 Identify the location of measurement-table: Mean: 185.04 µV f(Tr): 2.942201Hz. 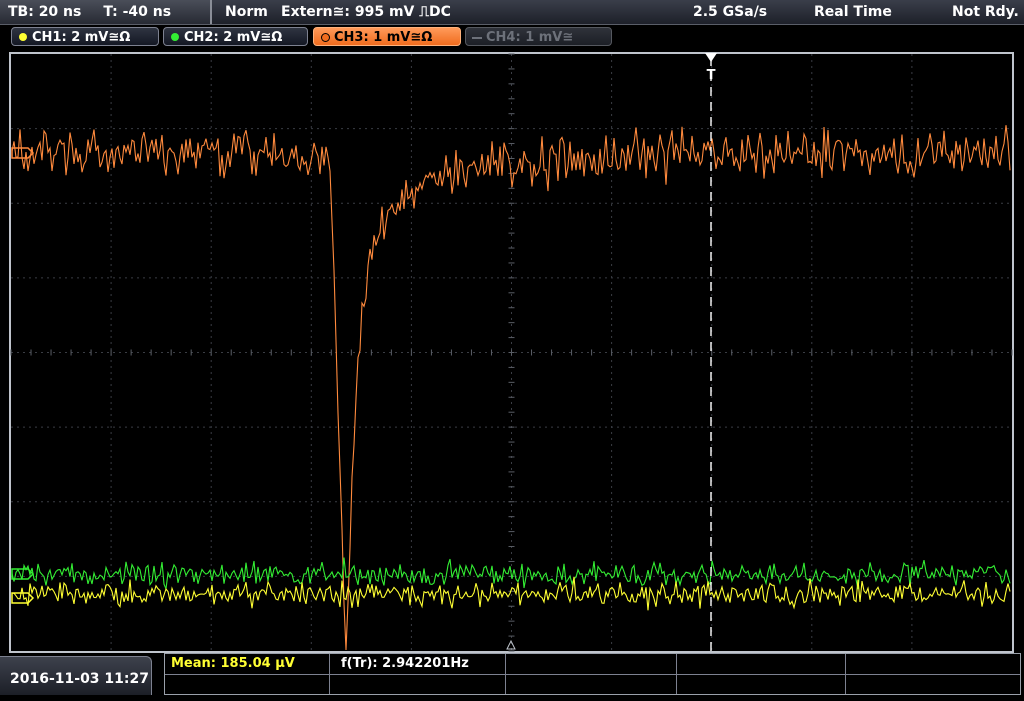
(592, 674).